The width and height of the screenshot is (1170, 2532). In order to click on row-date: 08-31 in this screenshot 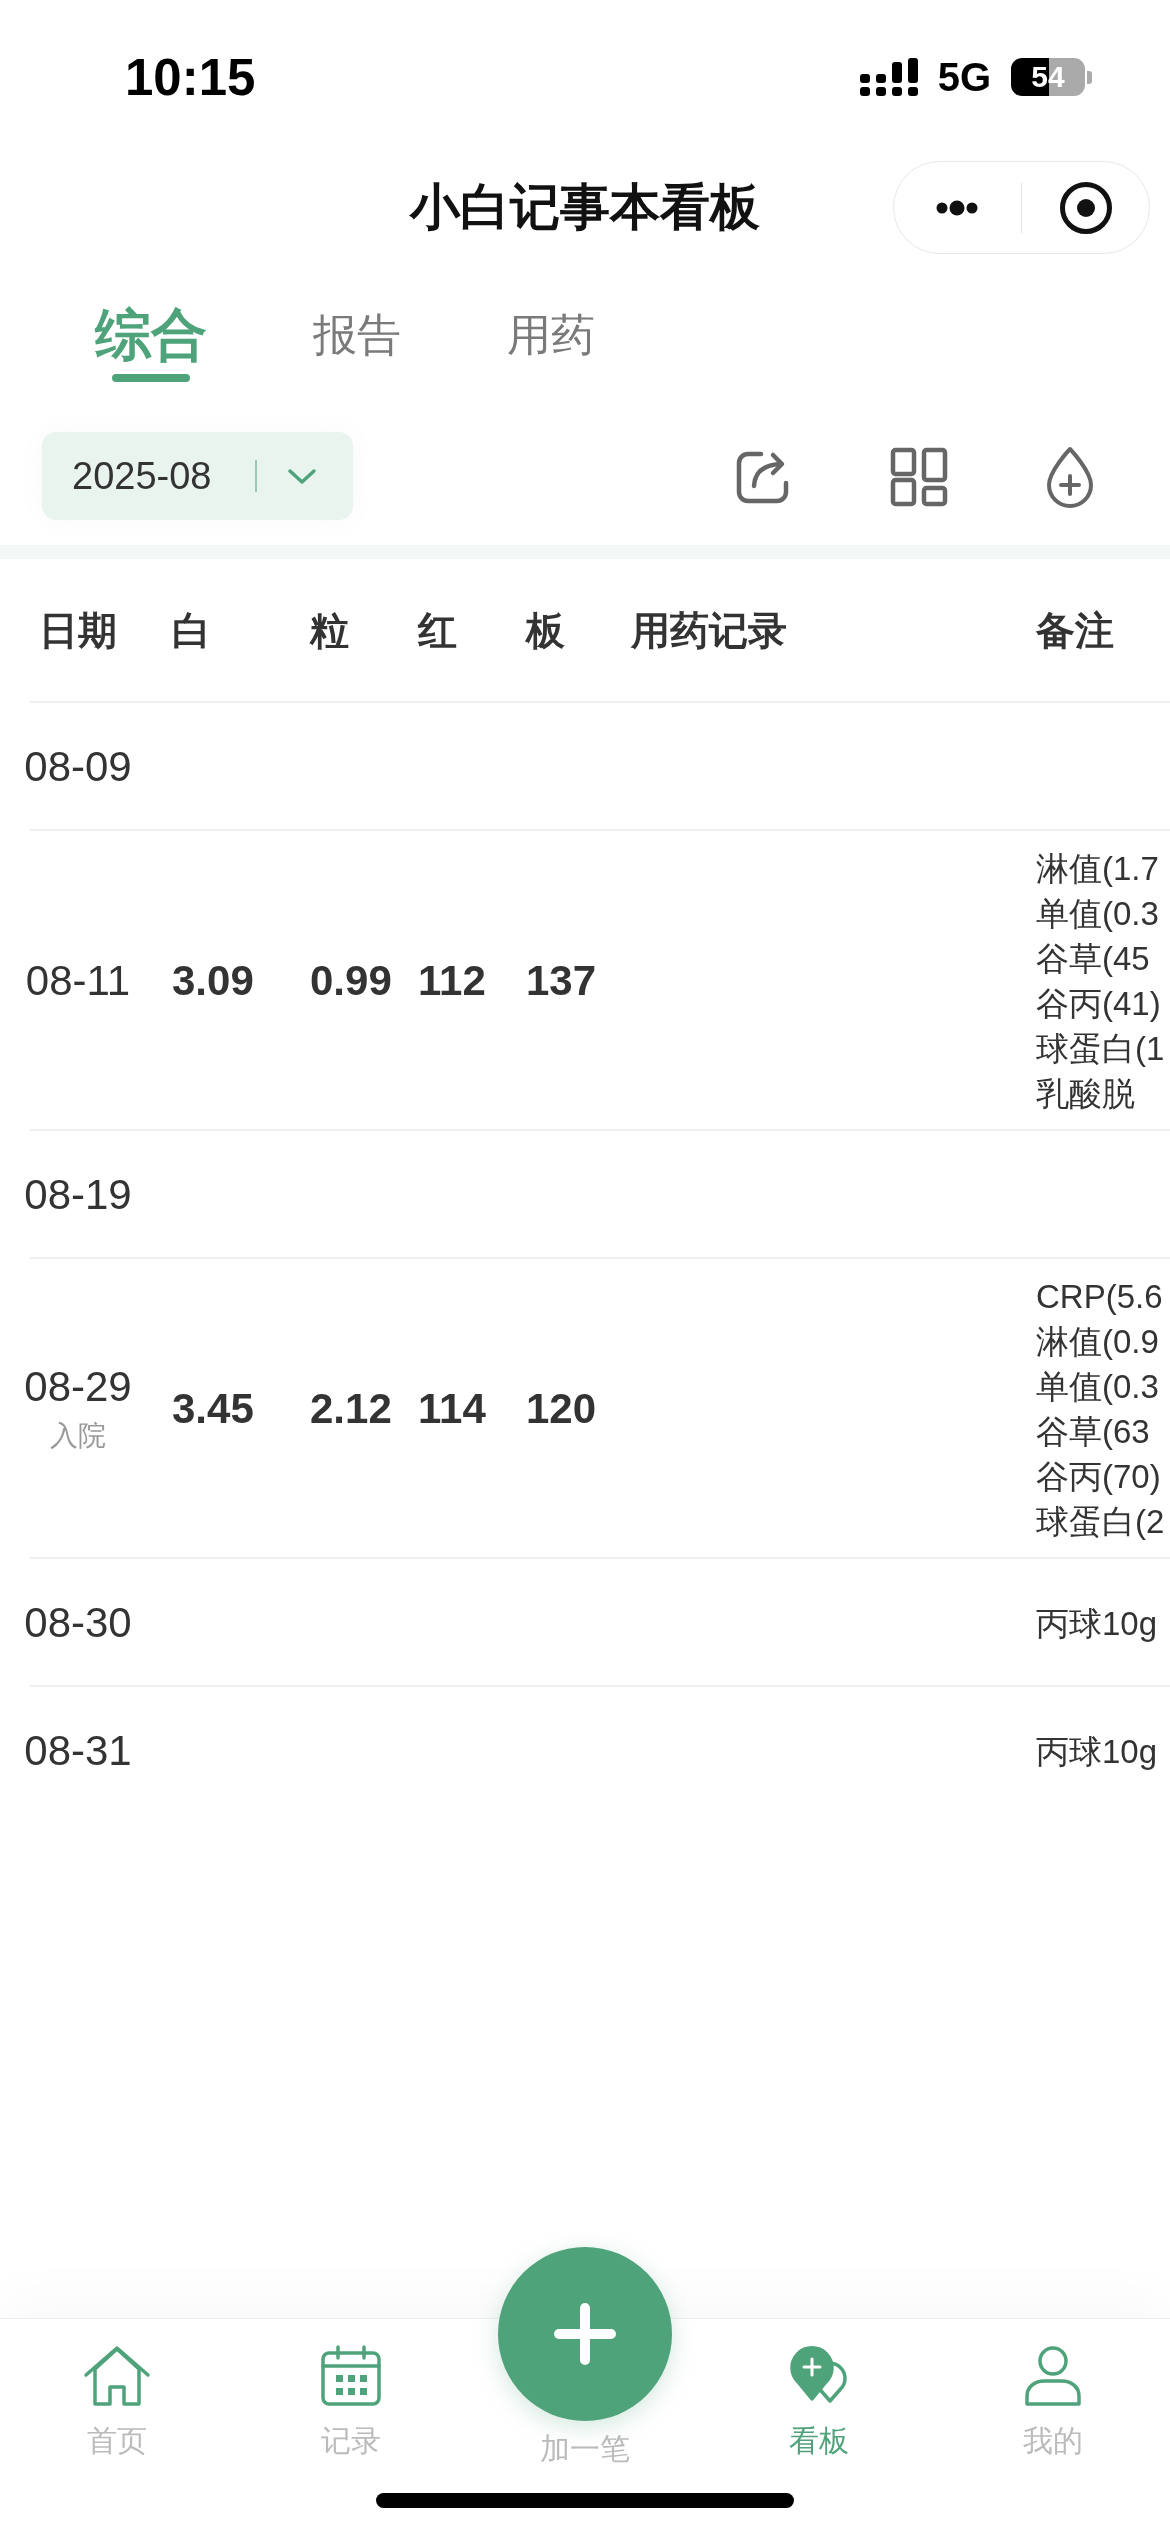, I will do `click(78, 1751)`.